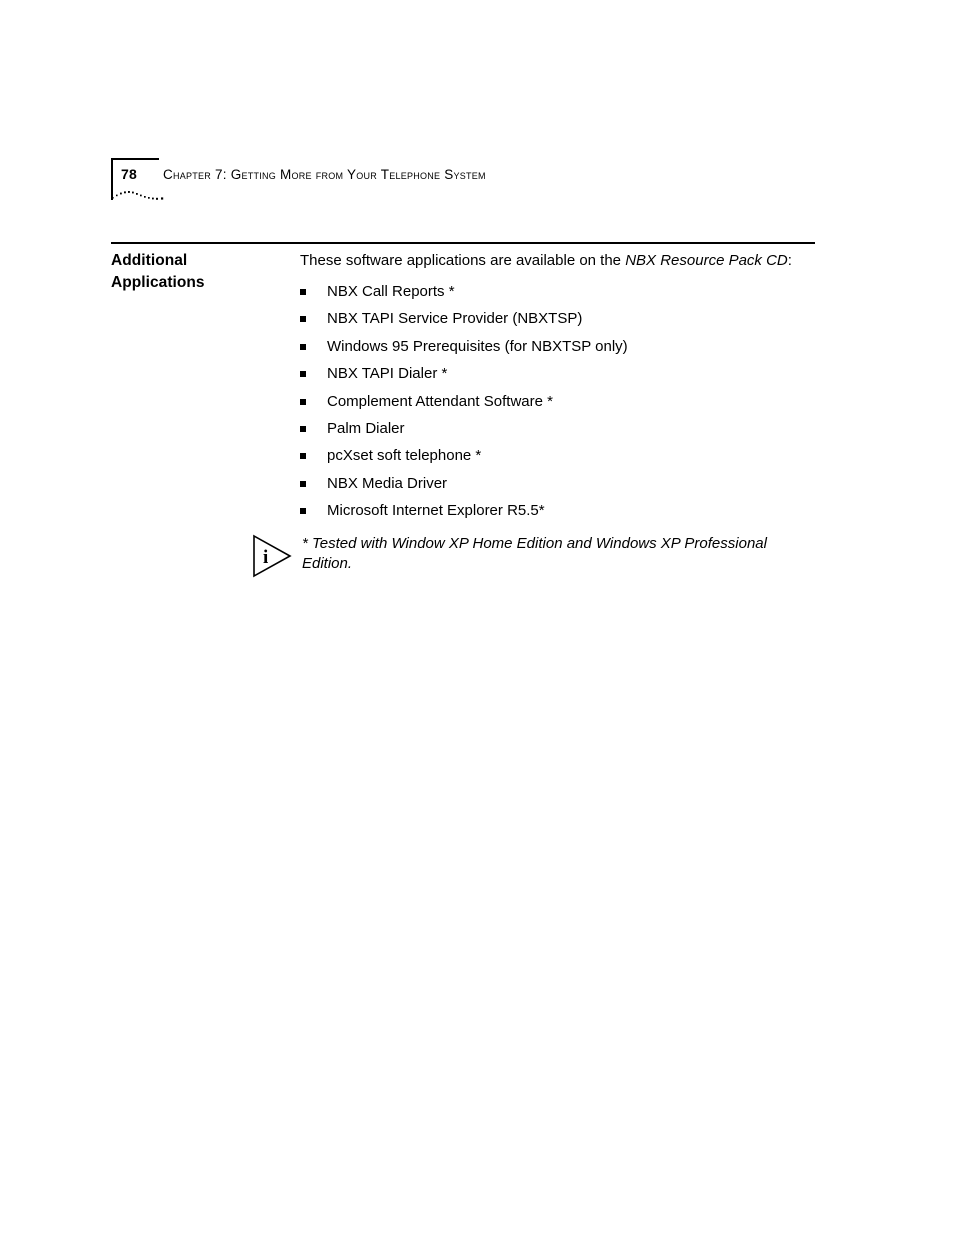 The height and width of the screenshot is (1235, 954). What do you see at coordinates (560, 514) in the screenshot?
I see `list-item: Microsoft Internet Explorer R5.5*` at bounding box center [560, 514].